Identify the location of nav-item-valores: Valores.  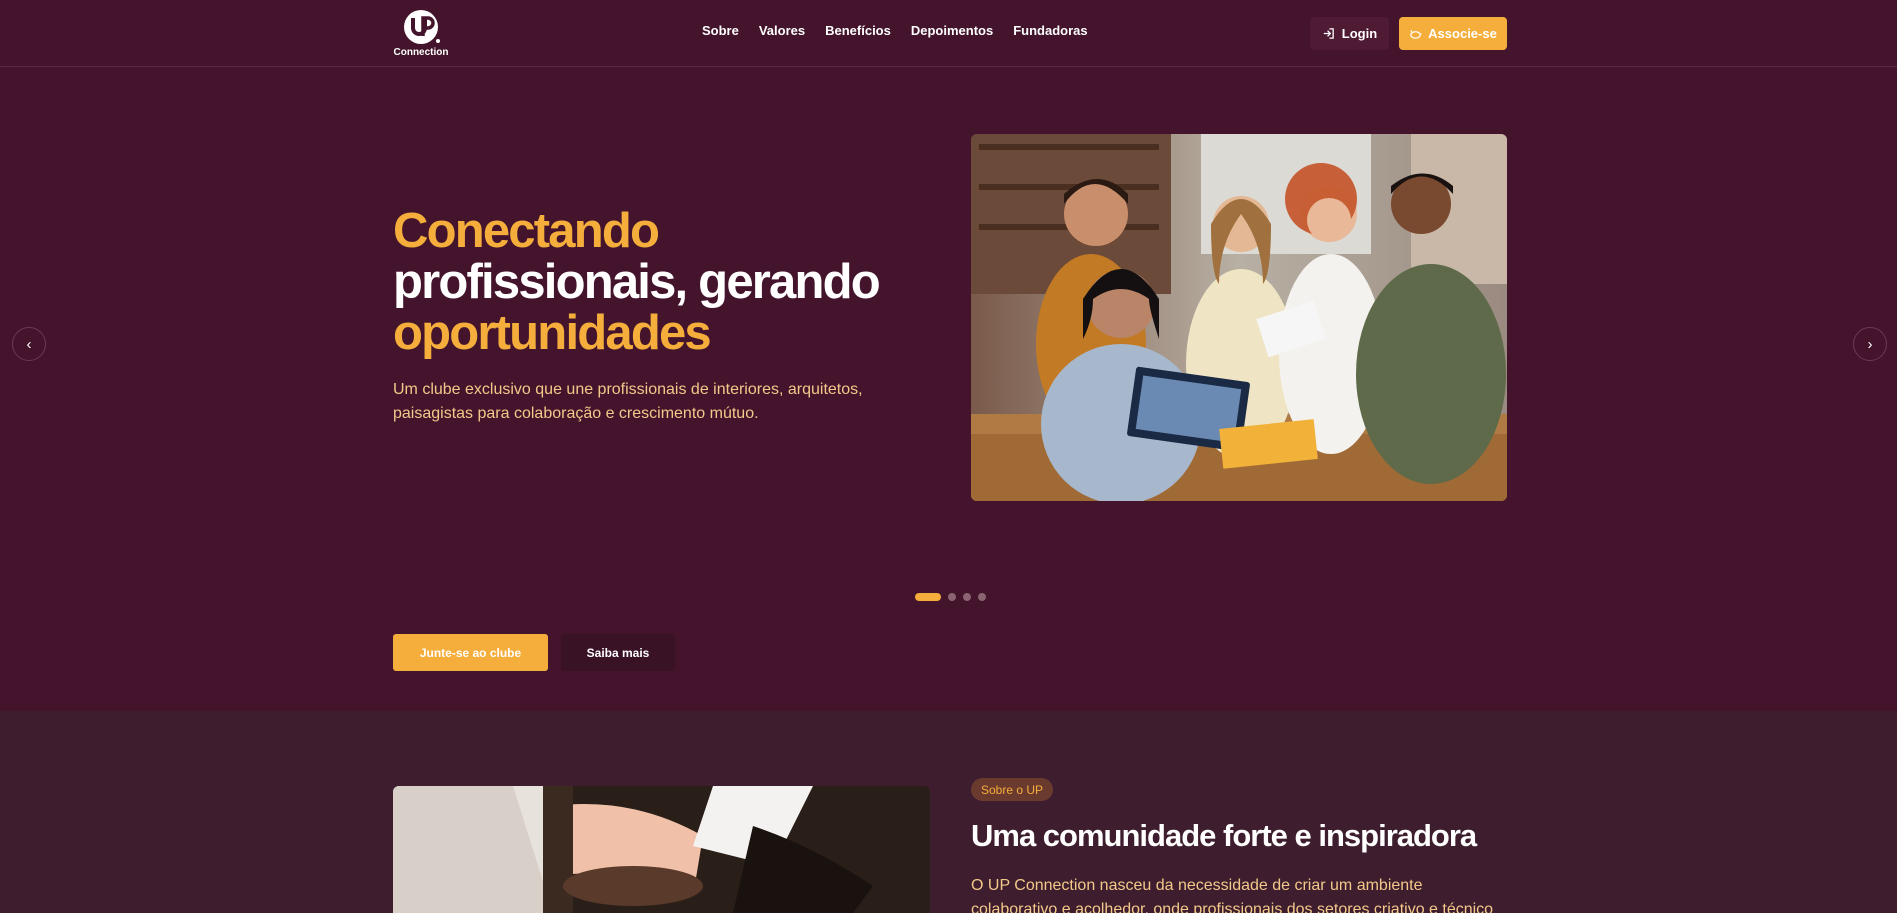
(782, 30).